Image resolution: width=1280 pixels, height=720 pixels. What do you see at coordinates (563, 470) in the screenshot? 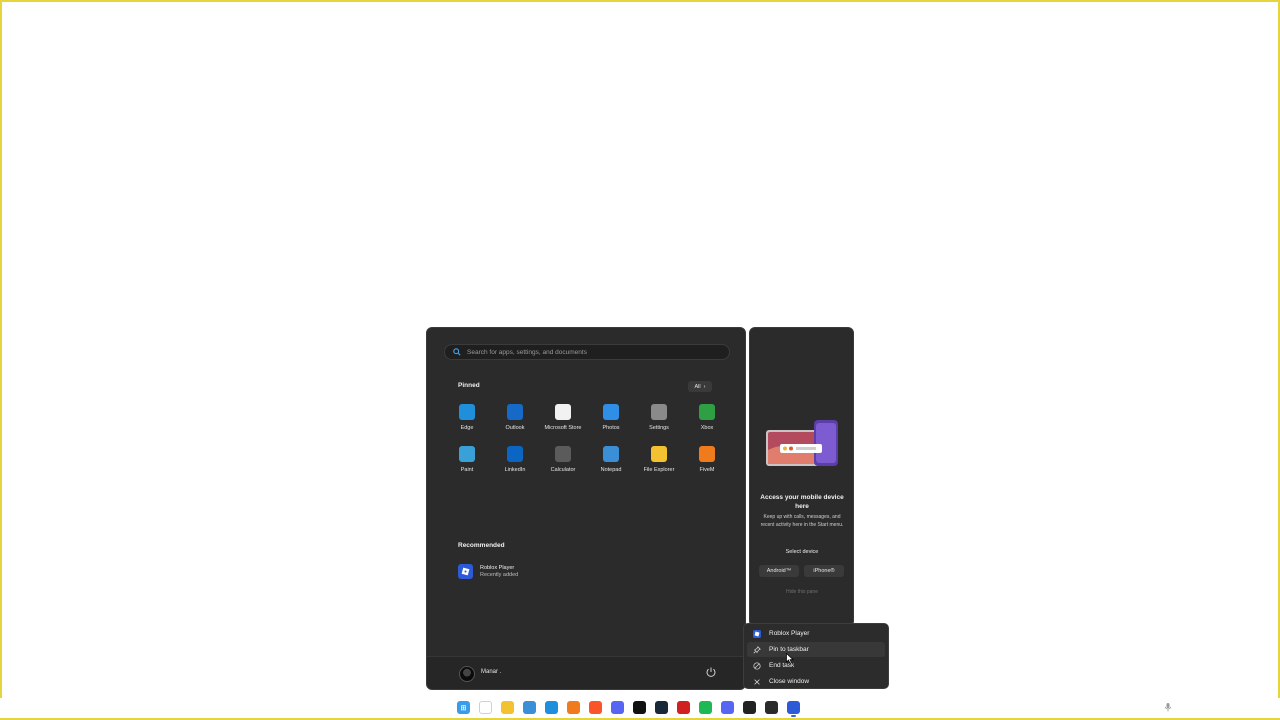
I see `pinned-app-label: Calculator` at bounding box center [563, 470].